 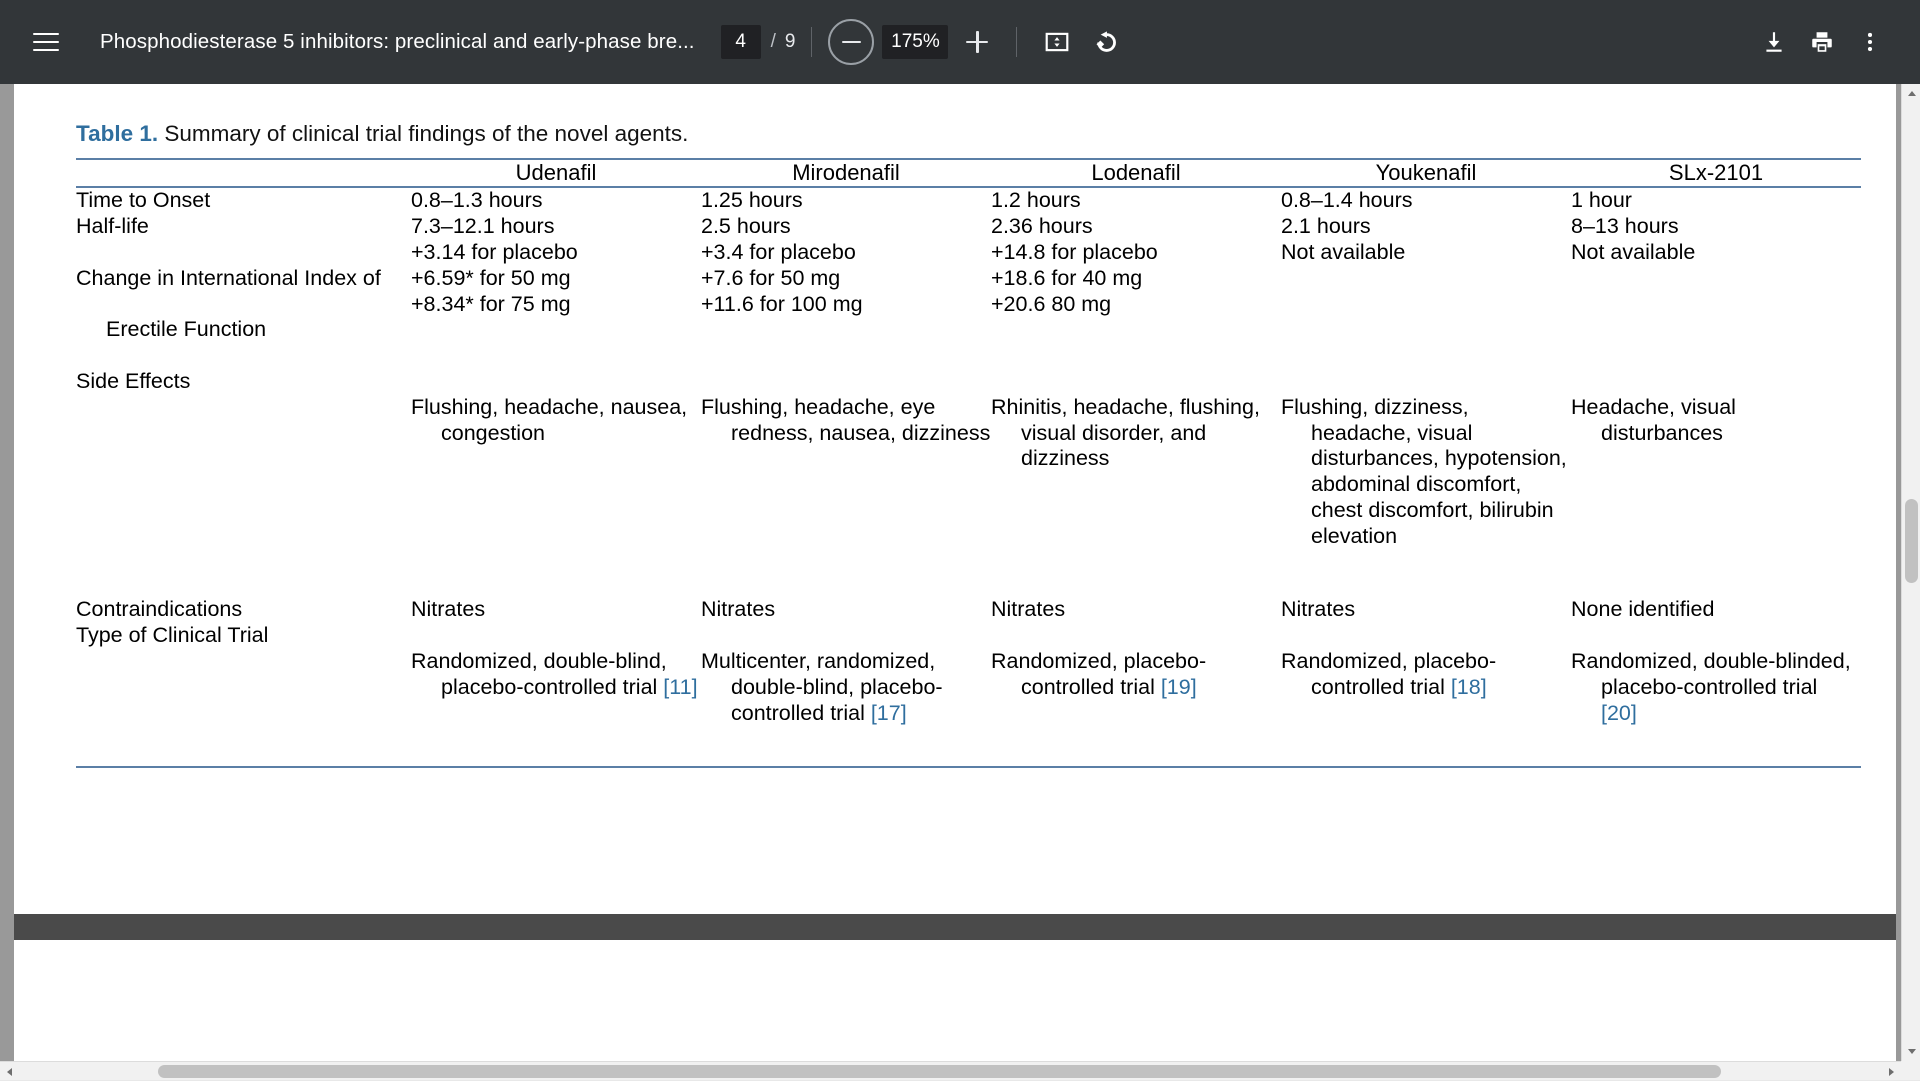 I want to click on cell-halflife-mirodenafil: 2.5 hours, so click(x=846, y=227).